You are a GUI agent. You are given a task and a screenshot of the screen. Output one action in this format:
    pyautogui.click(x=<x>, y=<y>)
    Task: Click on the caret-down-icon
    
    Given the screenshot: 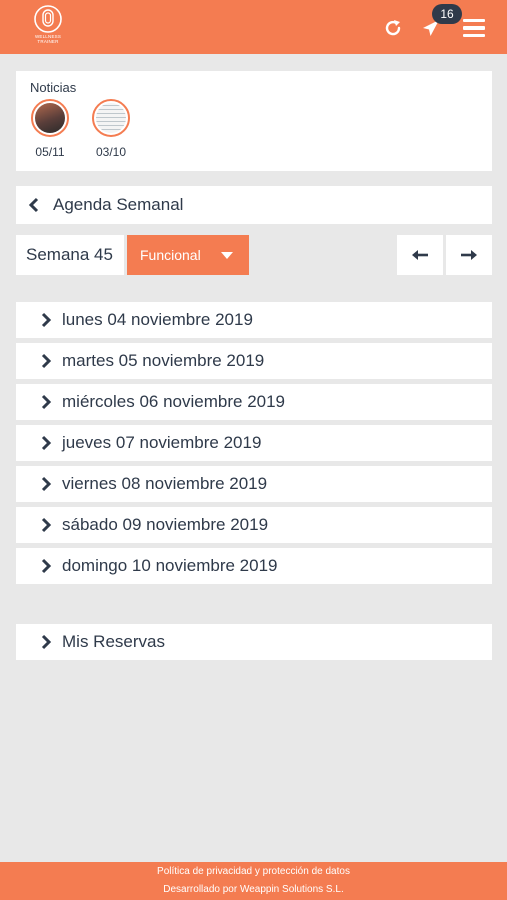 What is the action you would take?
    pyautogui.click(x=227, y=255)
    